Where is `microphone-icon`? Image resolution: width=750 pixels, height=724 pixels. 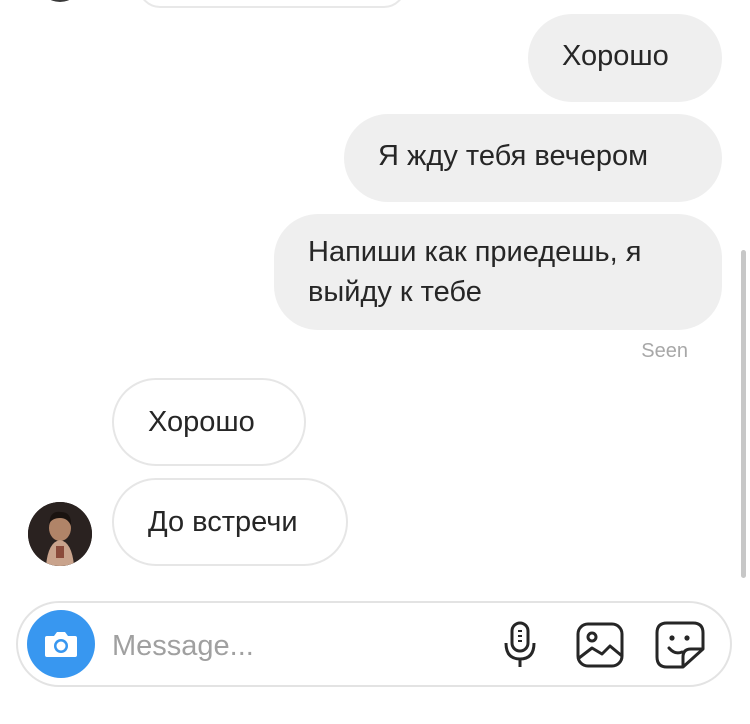 microphone-icon is located at coordinates (520, 644).